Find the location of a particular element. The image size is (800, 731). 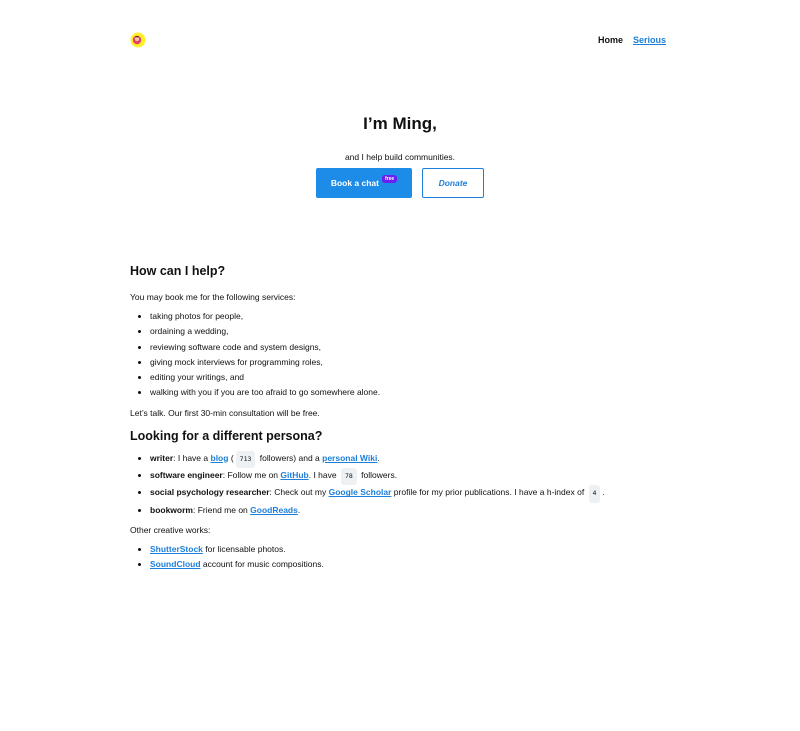

donate-button: Donate is located at coordinates (453, 183).